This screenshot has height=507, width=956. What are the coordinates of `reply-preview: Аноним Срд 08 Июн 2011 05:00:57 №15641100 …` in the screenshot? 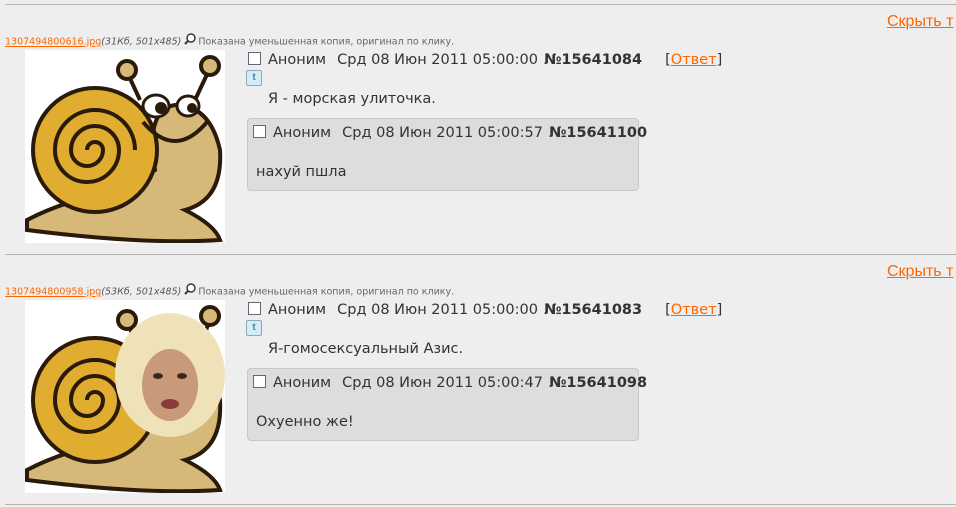 It's located at (447, 154).